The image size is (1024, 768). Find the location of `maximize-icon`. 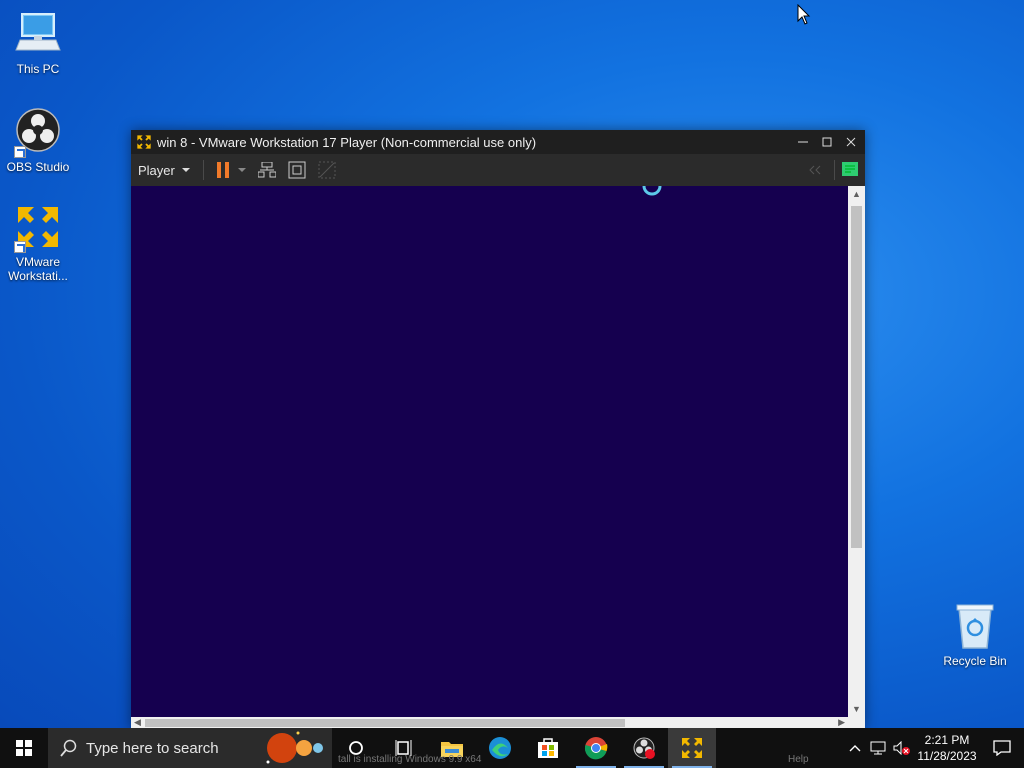

maximize-icon is located at coordinates (827, 142).